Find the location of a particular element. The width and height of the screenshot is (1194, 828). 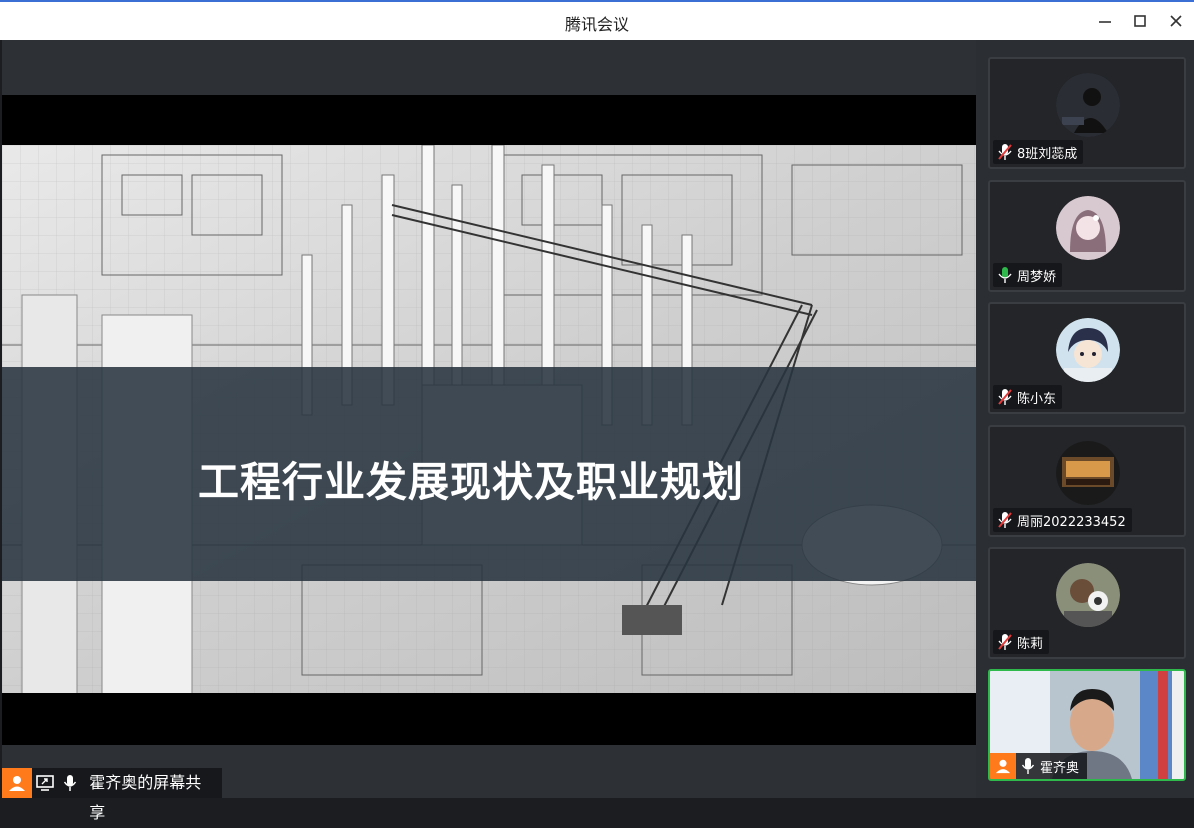

participant-name: 周丽2022233452 is located at coordinates (1071, 522).